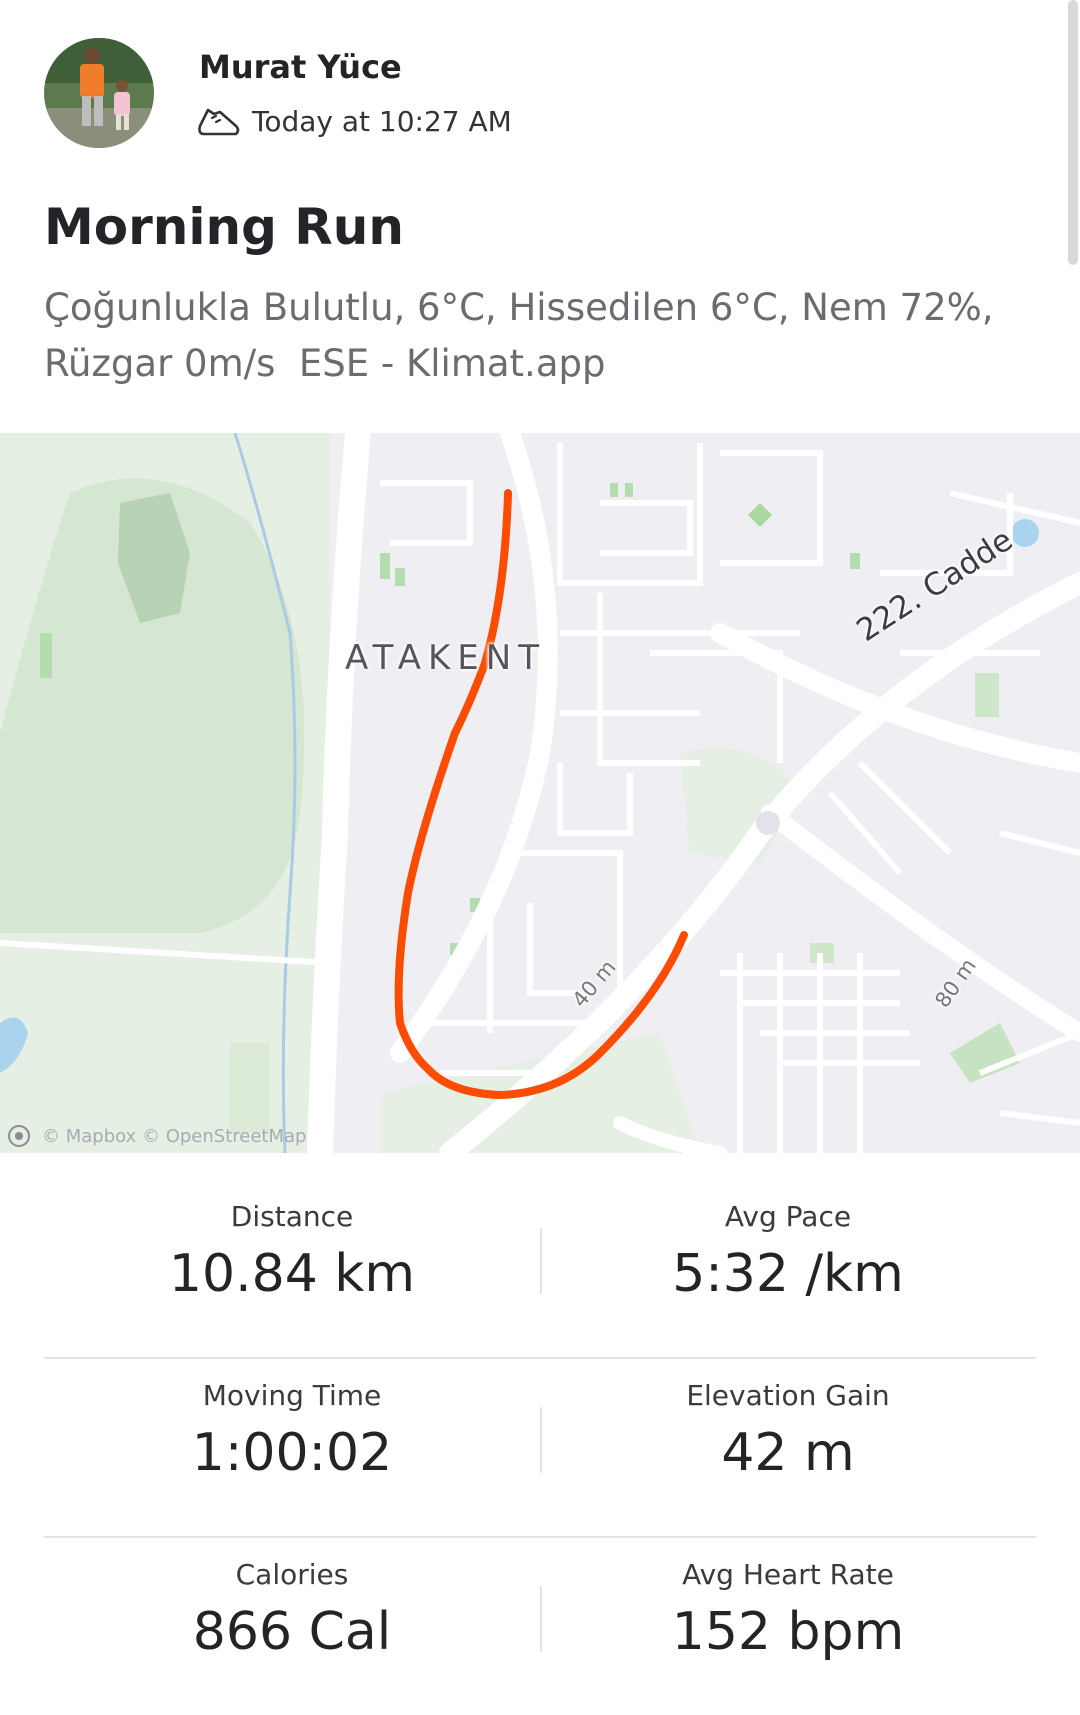 This screenshot has height=1715, width=1080. Describe the element at coordinates (292, 1216) in the screenshot. I see `stat-label: Distance` at that location.